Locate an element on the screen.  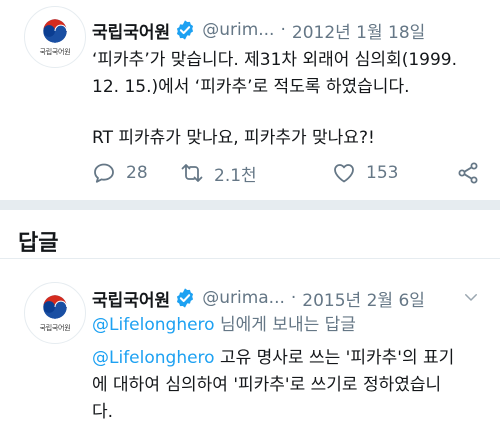
replies-heading: 답글 is located at coordinates (38, 243).